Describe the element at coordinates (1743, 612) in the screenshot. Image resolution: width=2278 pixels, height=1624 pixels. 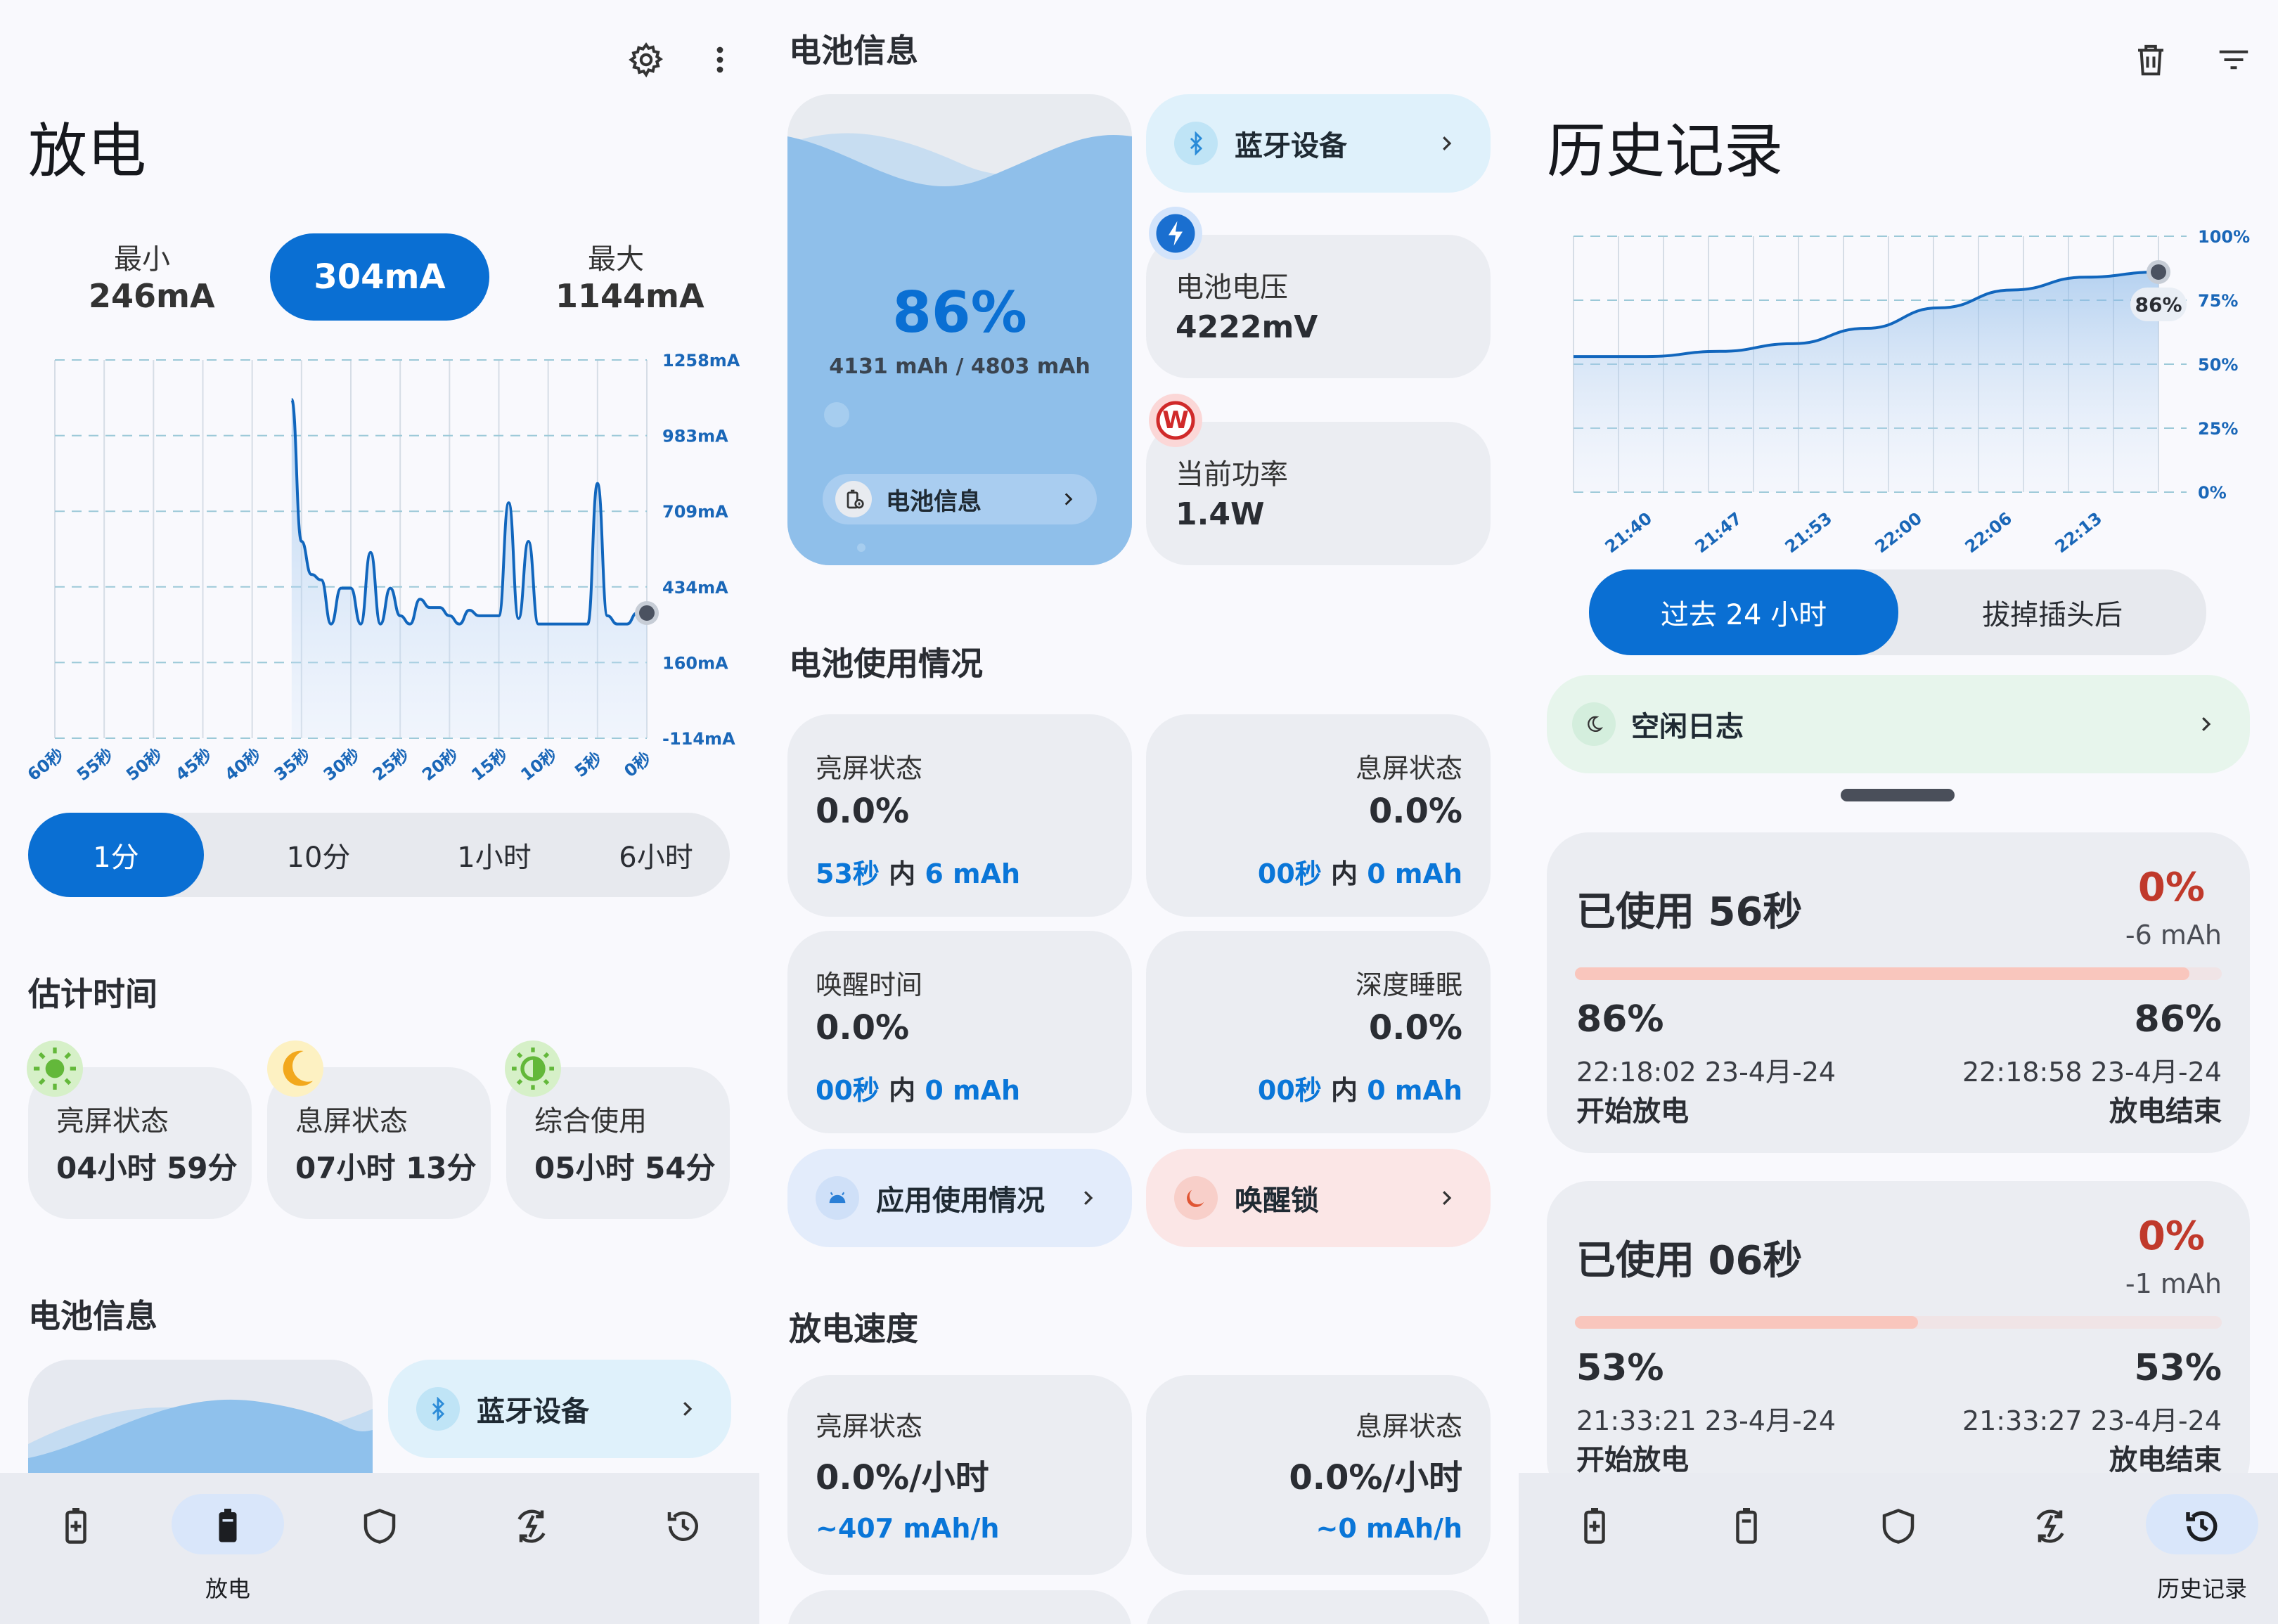
I see `history-tab-24h: 过去 24 小时` at that location.